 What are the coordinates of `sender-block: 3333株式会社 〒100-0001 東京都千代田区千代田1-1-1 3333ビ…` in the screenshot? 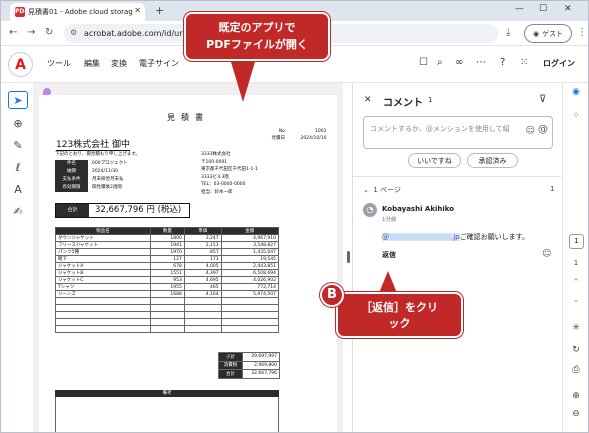 It's located at (229, 173).